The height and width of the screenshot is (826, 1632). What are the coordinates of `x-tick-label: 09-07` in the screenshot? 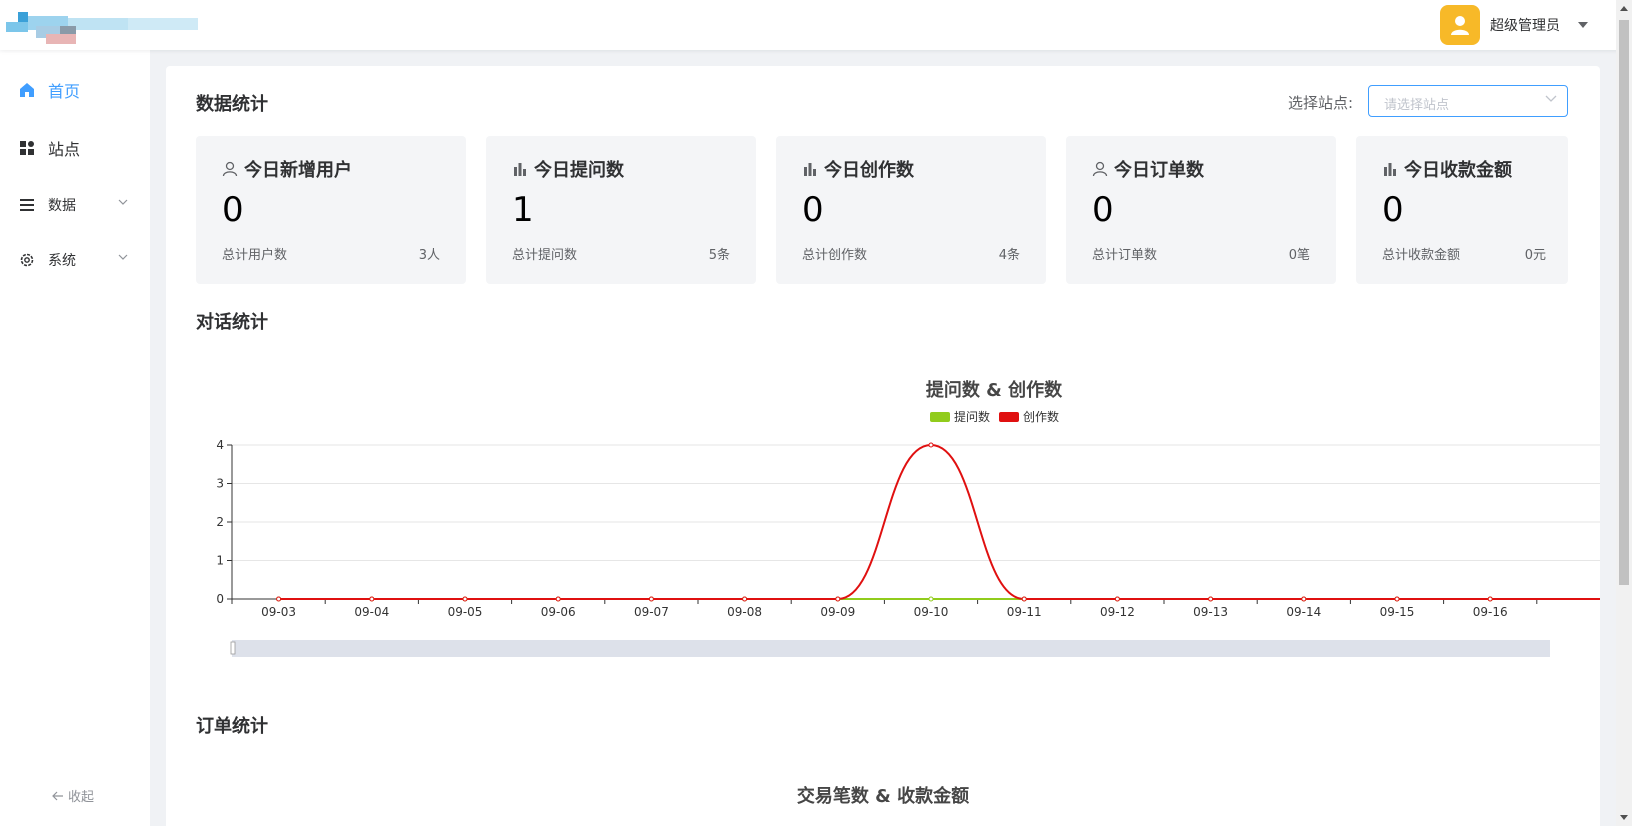 It's located at (651, 612).